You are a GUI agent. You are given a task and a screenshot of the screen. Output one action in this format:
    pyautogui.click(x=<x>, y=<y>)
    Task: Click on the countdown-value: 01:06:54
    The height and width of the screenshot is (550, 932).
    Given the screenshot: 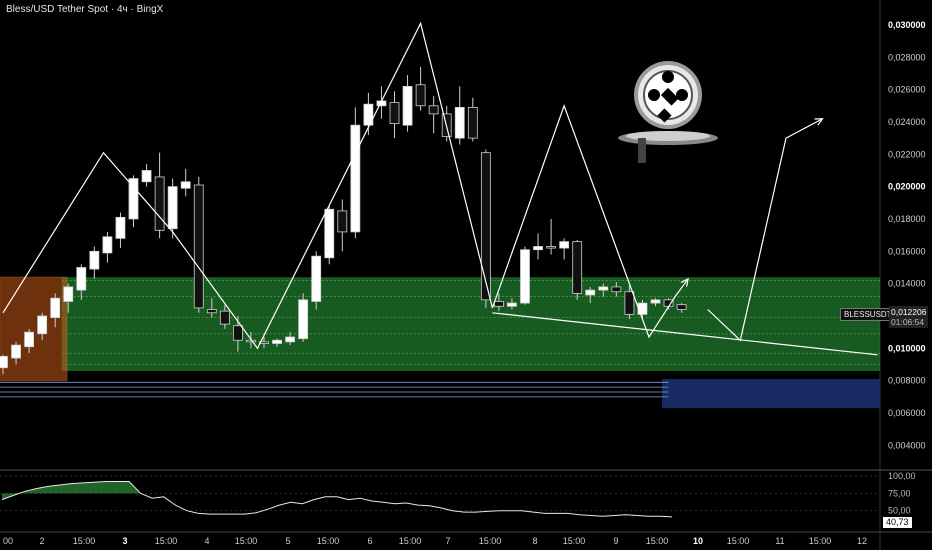 What is the action you would take?
    pyautogui.click(x=908, y=322)
    